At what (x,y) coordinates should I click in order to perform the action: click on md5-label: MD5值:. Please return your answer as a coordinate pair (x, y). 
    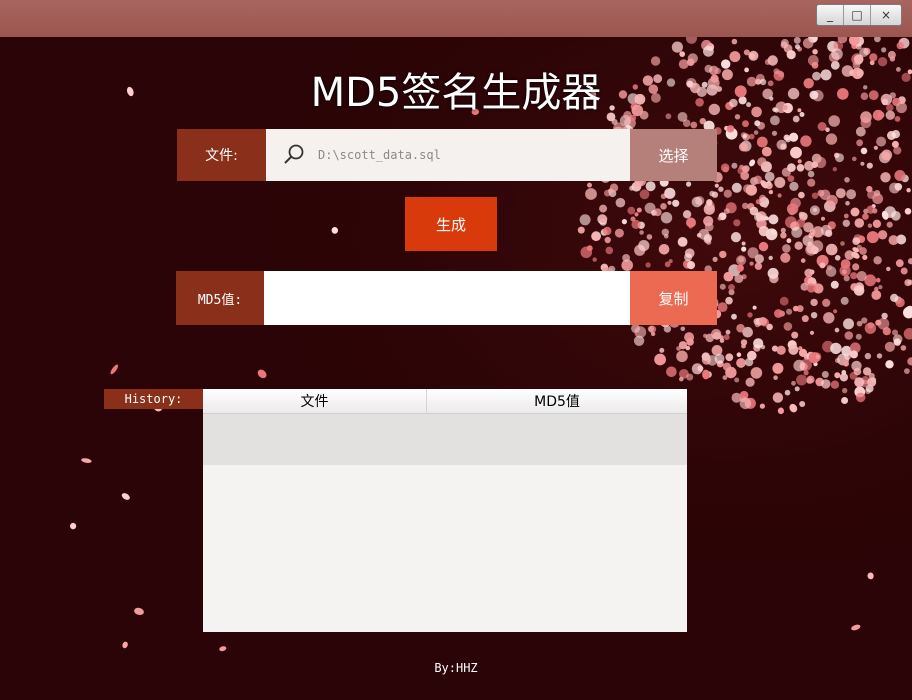
    Looking at the image, I should click on (220, 298).